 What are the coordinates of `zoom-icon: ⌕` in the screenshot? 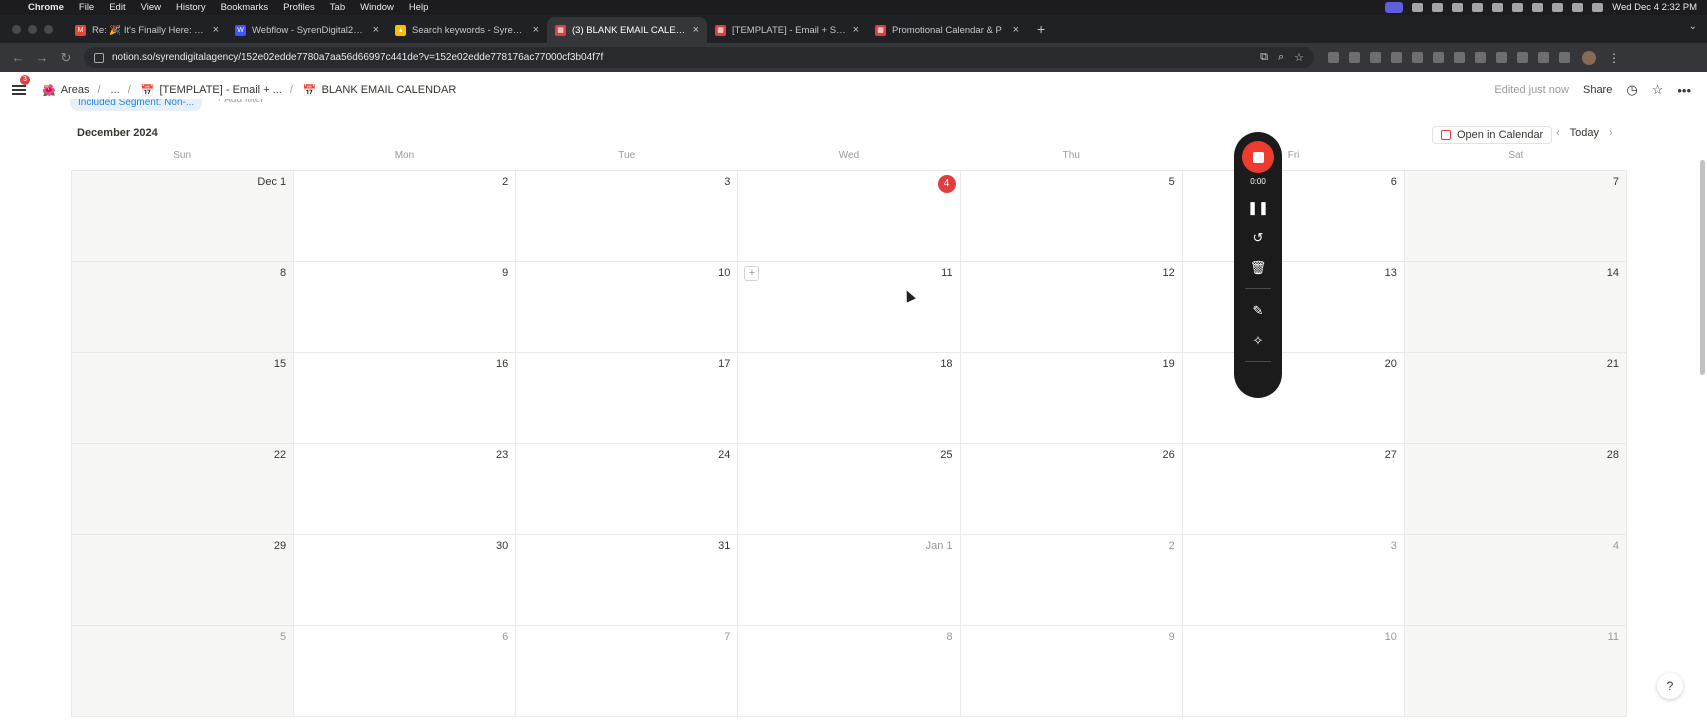 It's located at (1281, 57).